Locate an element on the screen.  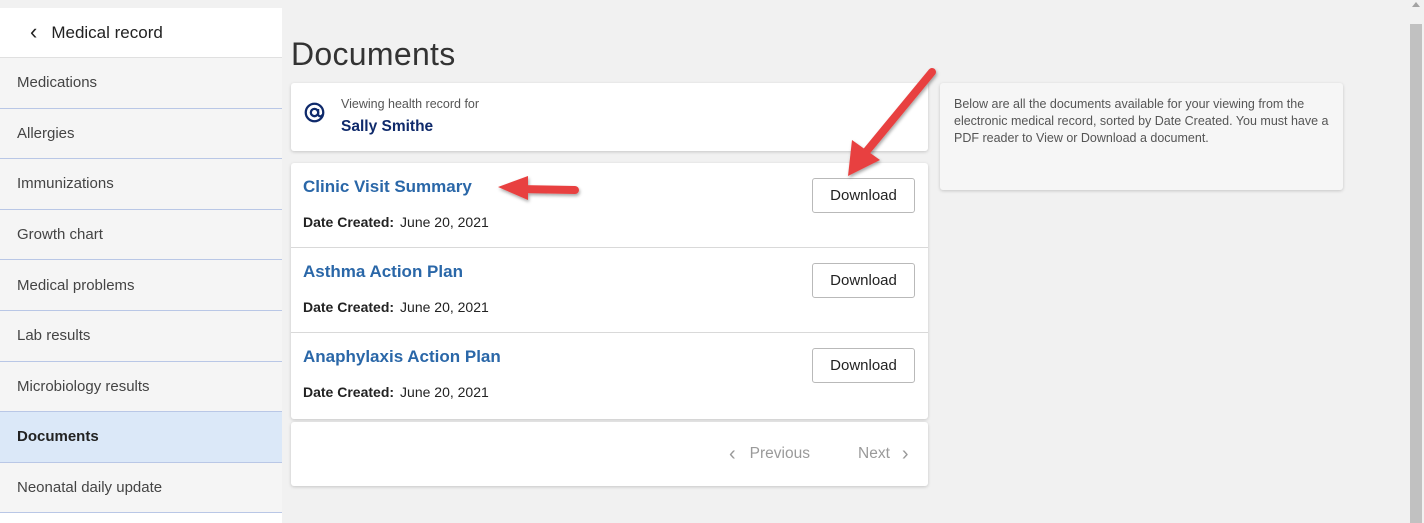
viewing-label: Viewing health record for is located at coordinates (410, 104).